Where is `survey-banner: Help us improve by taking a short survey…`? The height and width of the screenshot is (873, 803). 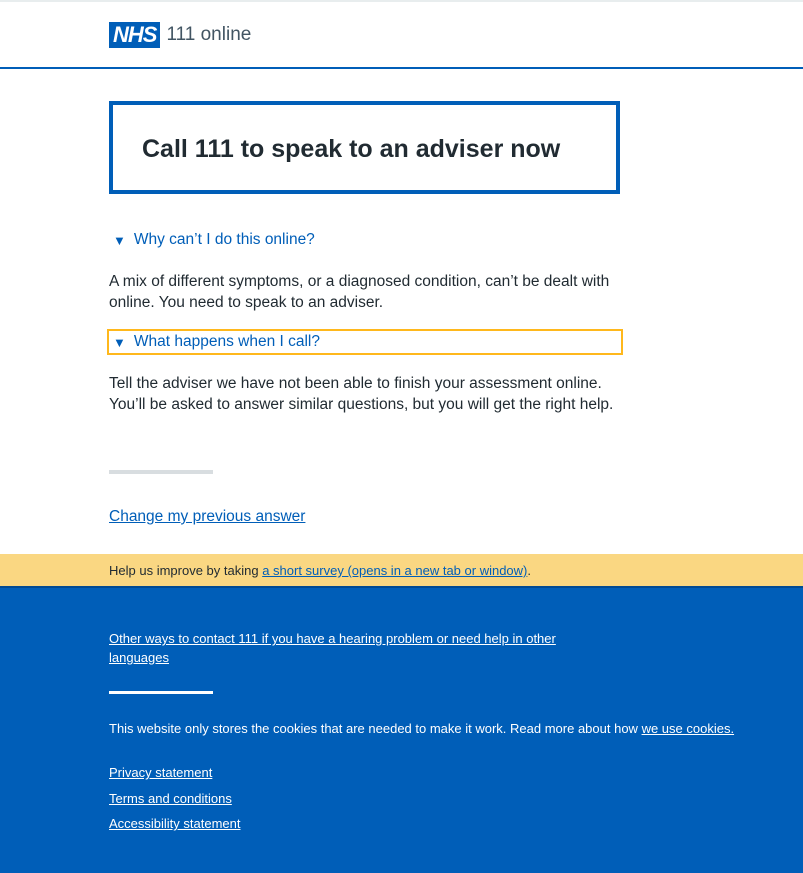
survey-banner: Help us improve by taking a short survey… is located at coordinates (401, 571).